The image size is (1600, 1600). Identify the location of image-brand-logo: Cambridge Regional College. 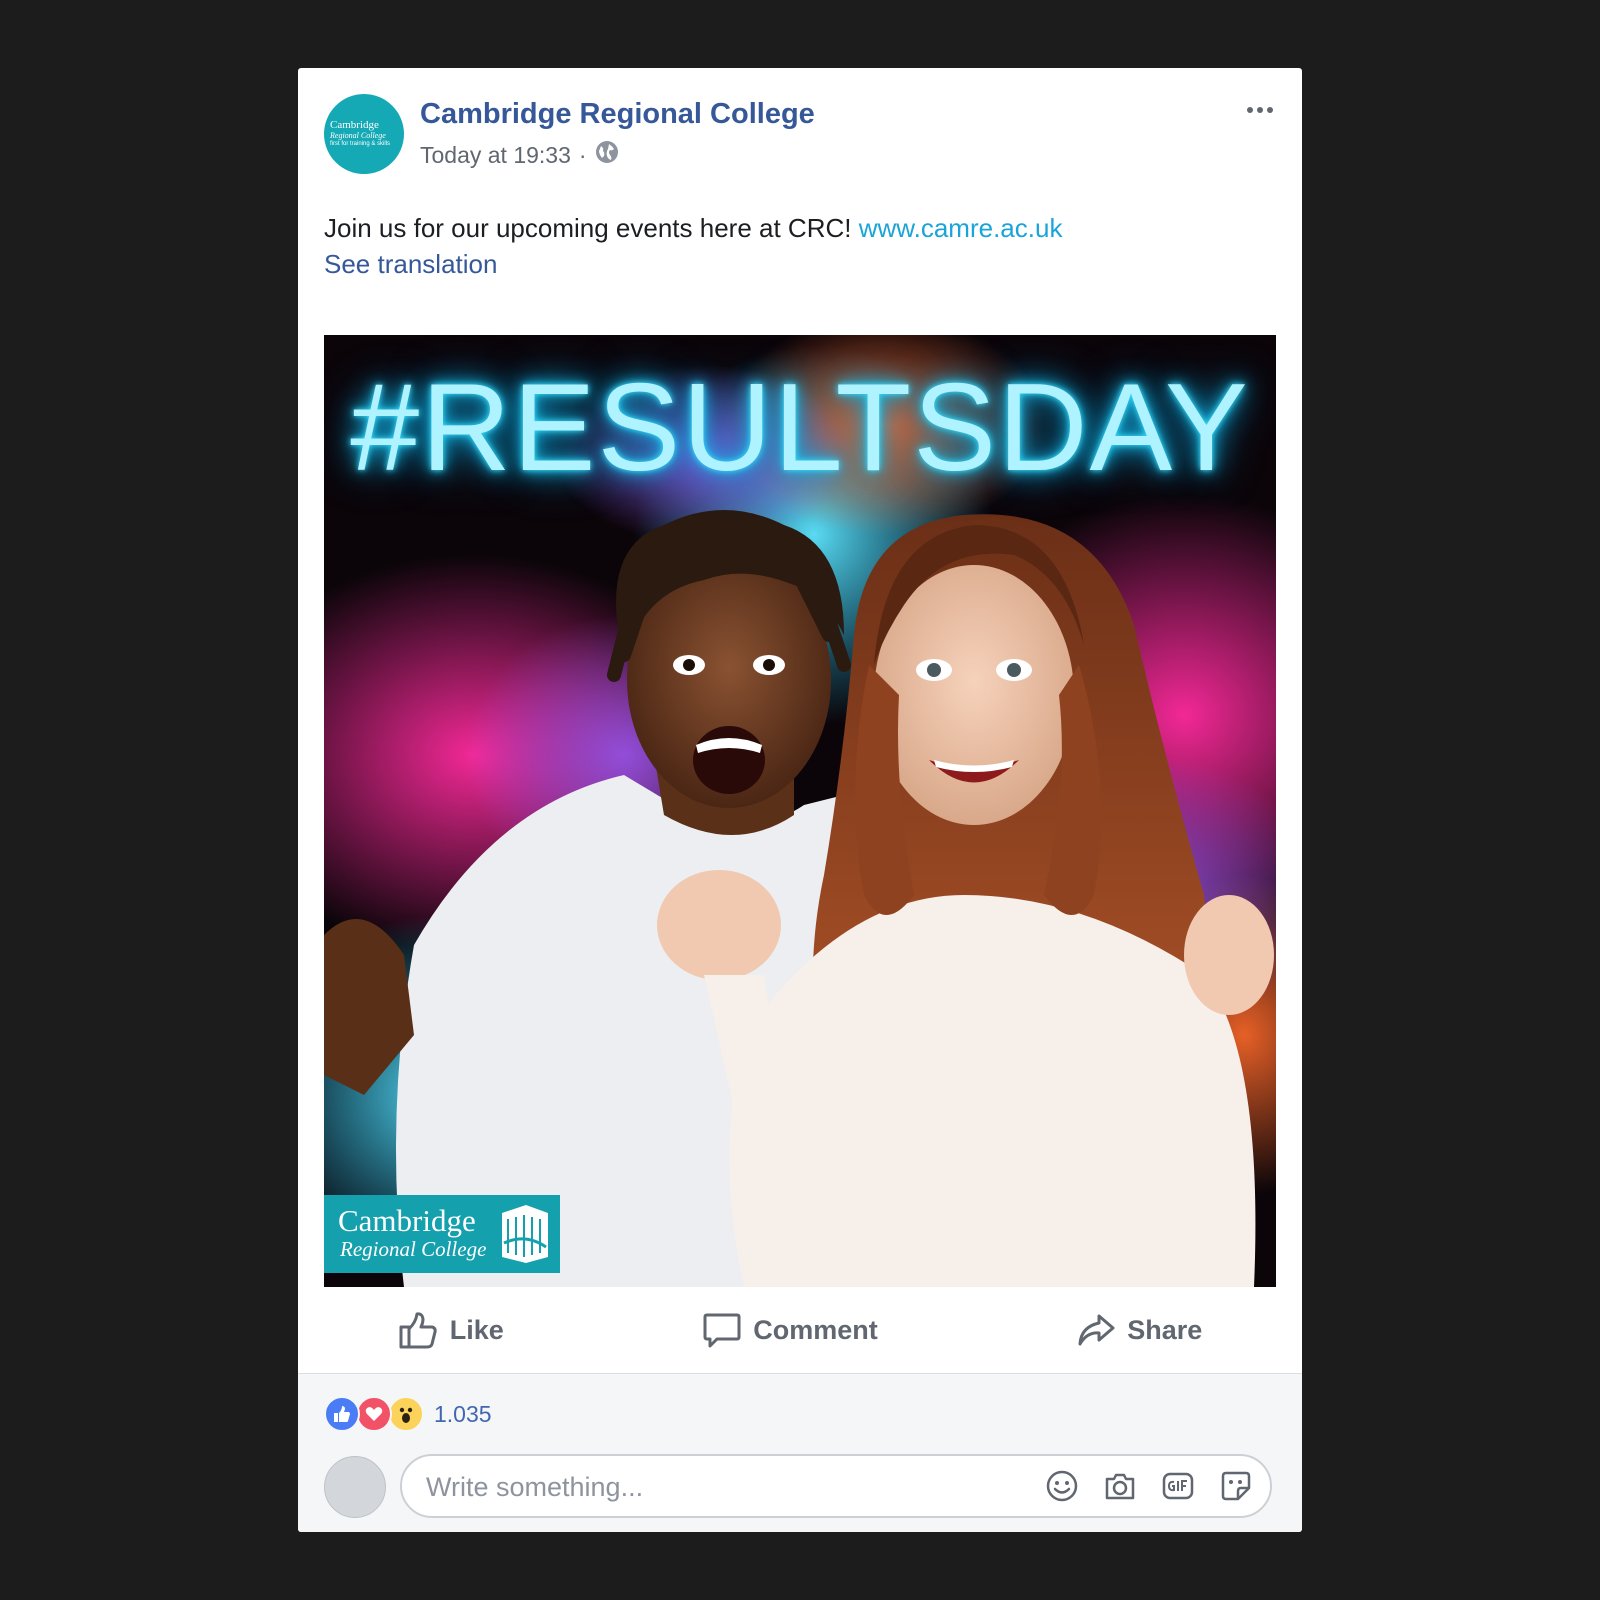
(442, 1234).